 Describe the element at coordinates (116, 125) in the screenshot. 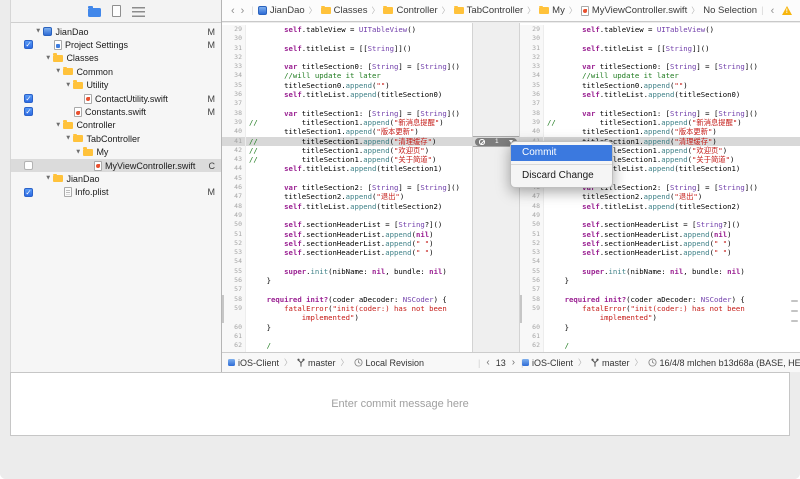

I see `tree-item-controller: ▼ Controller` at that location.